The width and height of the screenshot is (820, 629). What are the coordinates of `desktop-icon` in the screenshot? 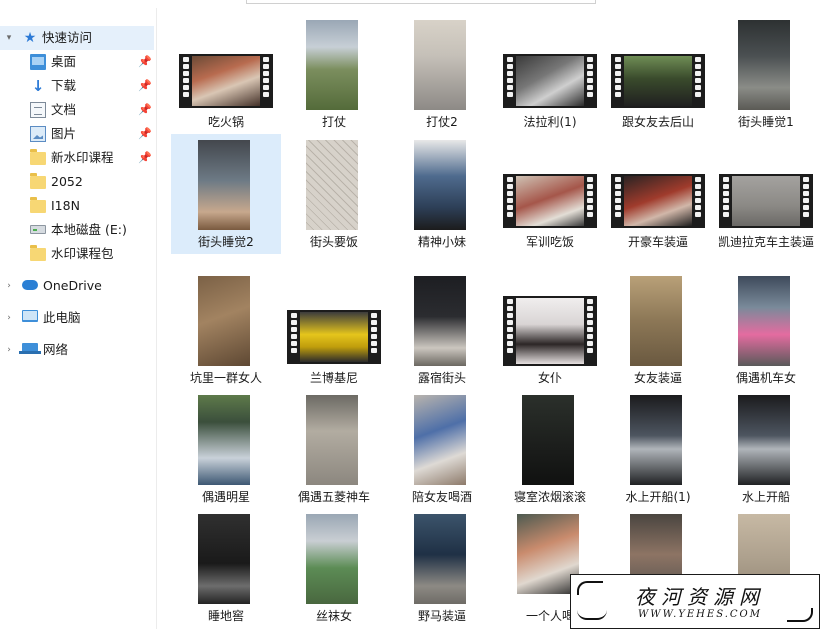 It's located at (38, 62).